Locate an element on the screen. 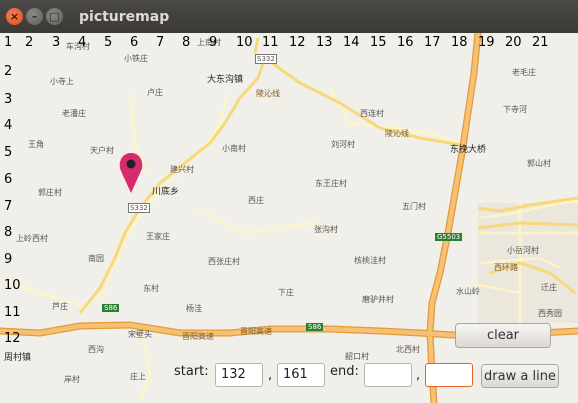  place-label: 庄上 is located at coordinates (138, 376).